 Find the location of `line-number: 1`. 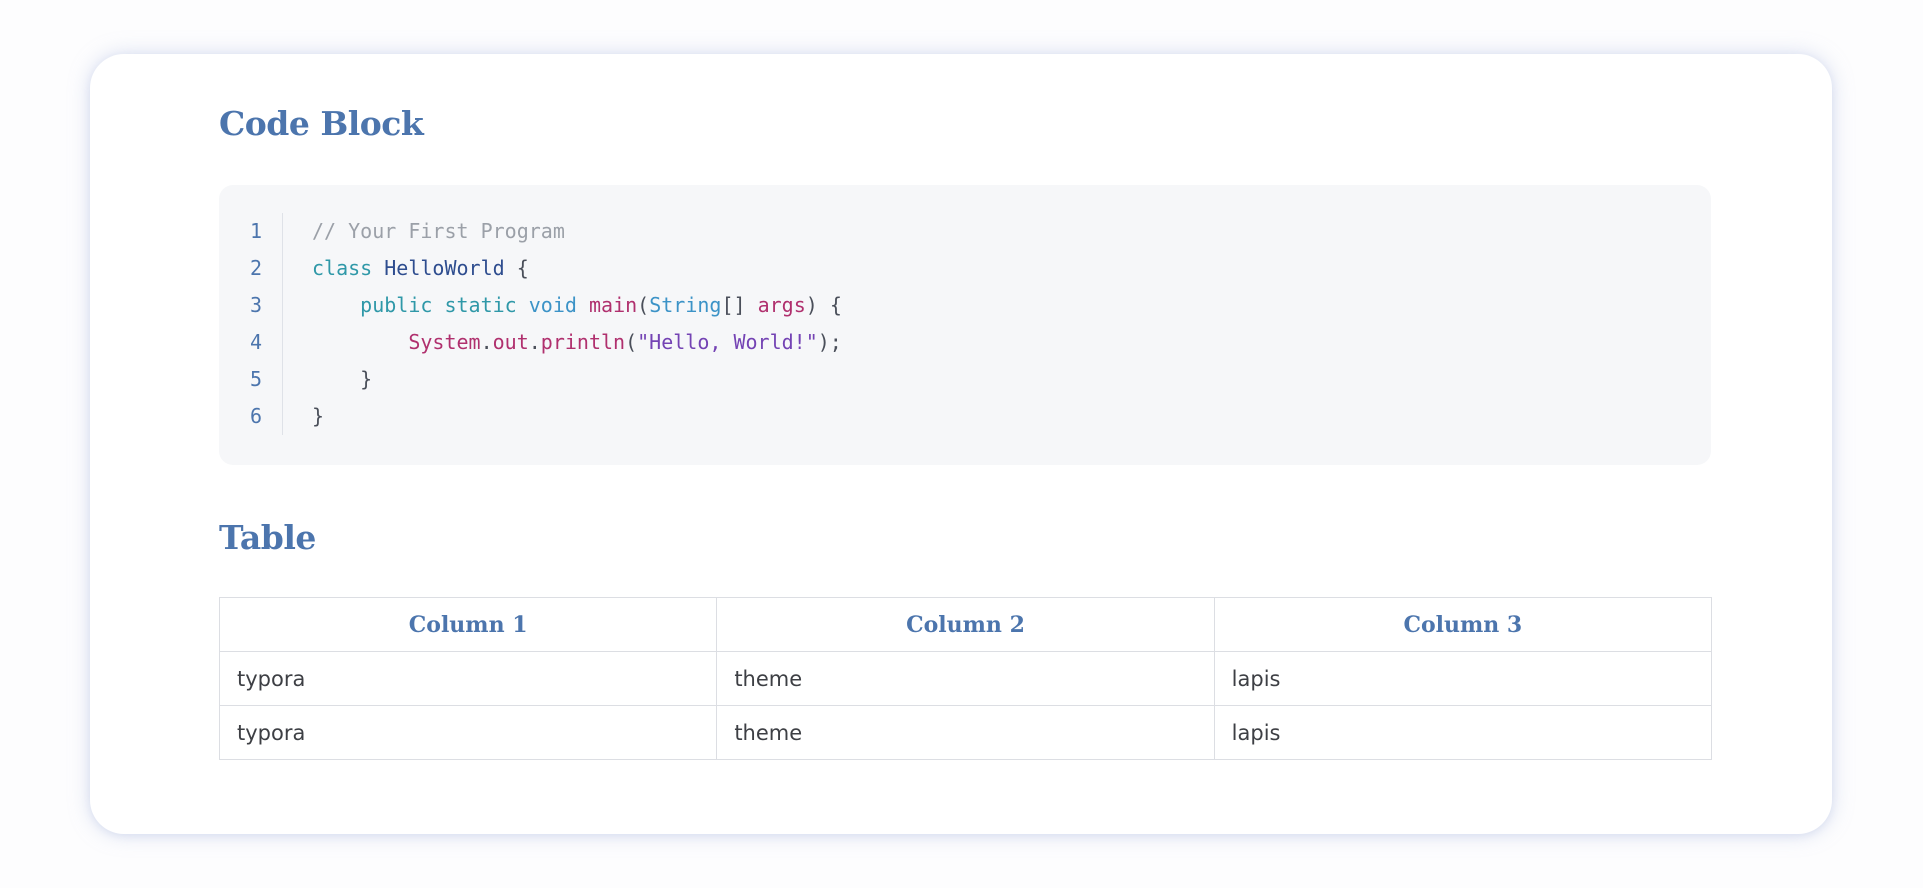

line-number: 1 is located at coordinates (255, 231).